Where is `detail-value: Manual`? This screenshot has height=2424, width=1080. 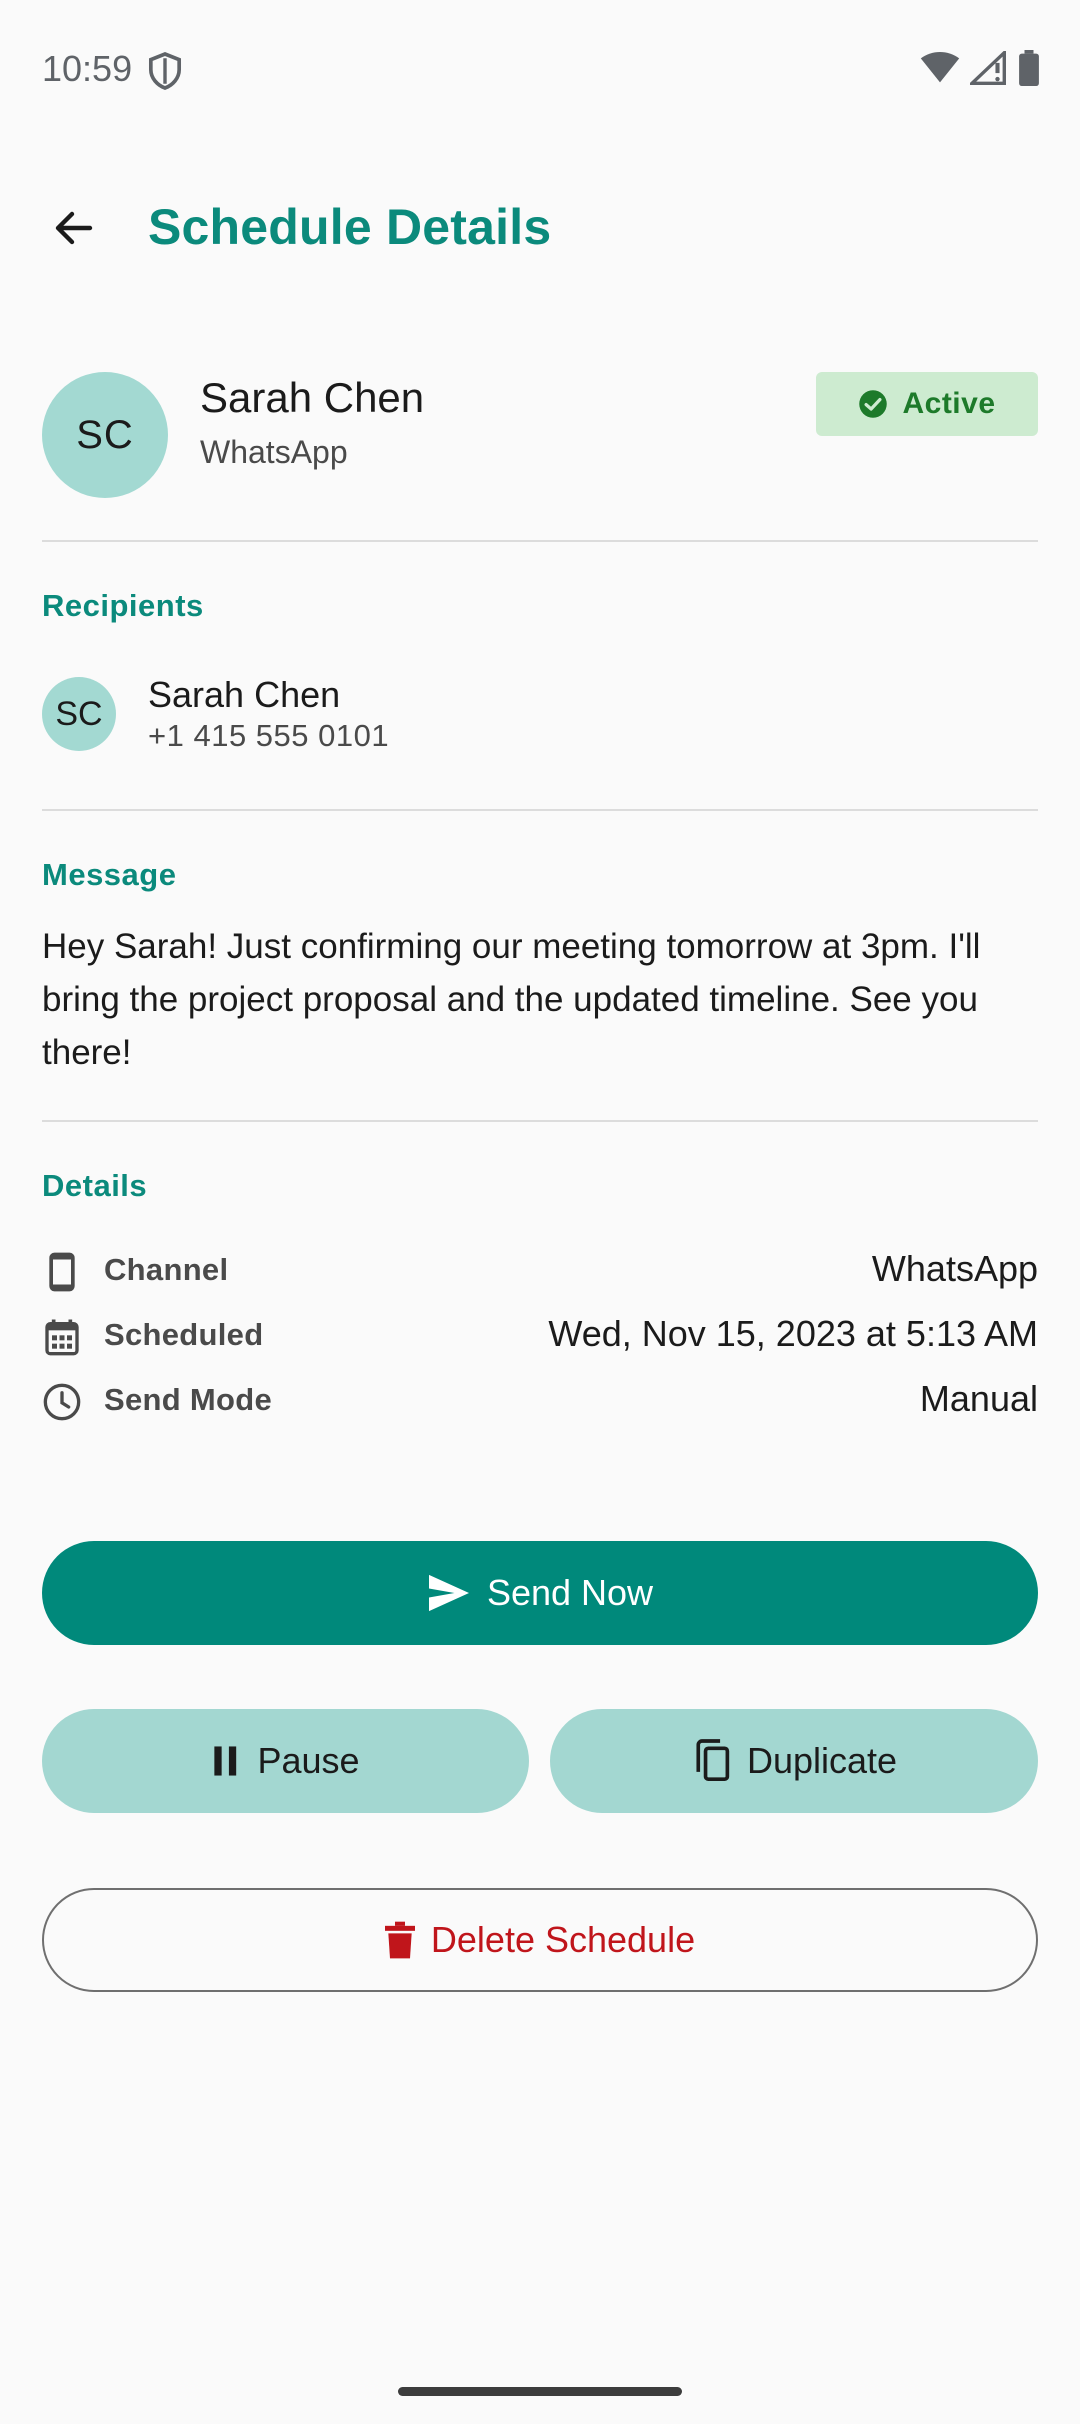 detail-value: Manual is located at coordinates (978, 1398).